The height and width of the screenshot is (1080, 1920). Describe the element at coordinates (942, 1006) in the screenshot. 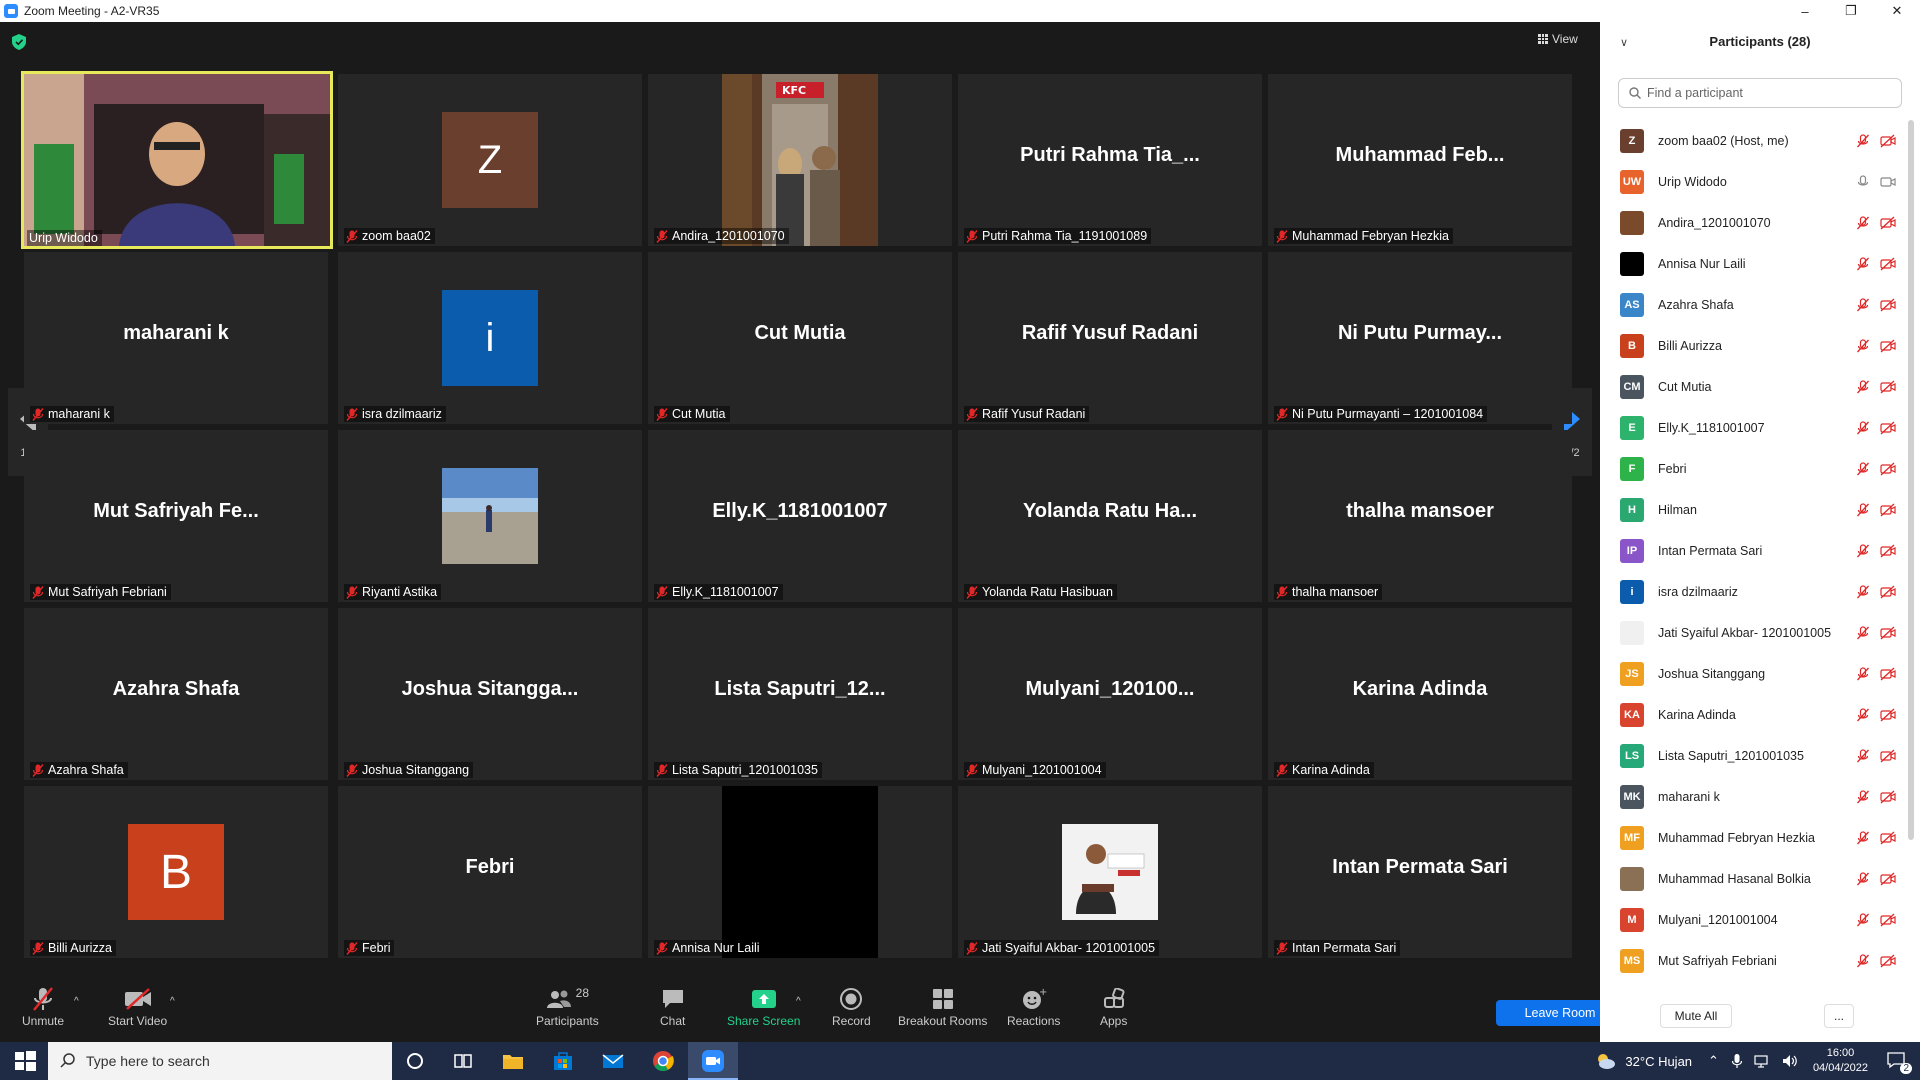

I see `breakout-rooms-button: Breakout Rooms` at that location.